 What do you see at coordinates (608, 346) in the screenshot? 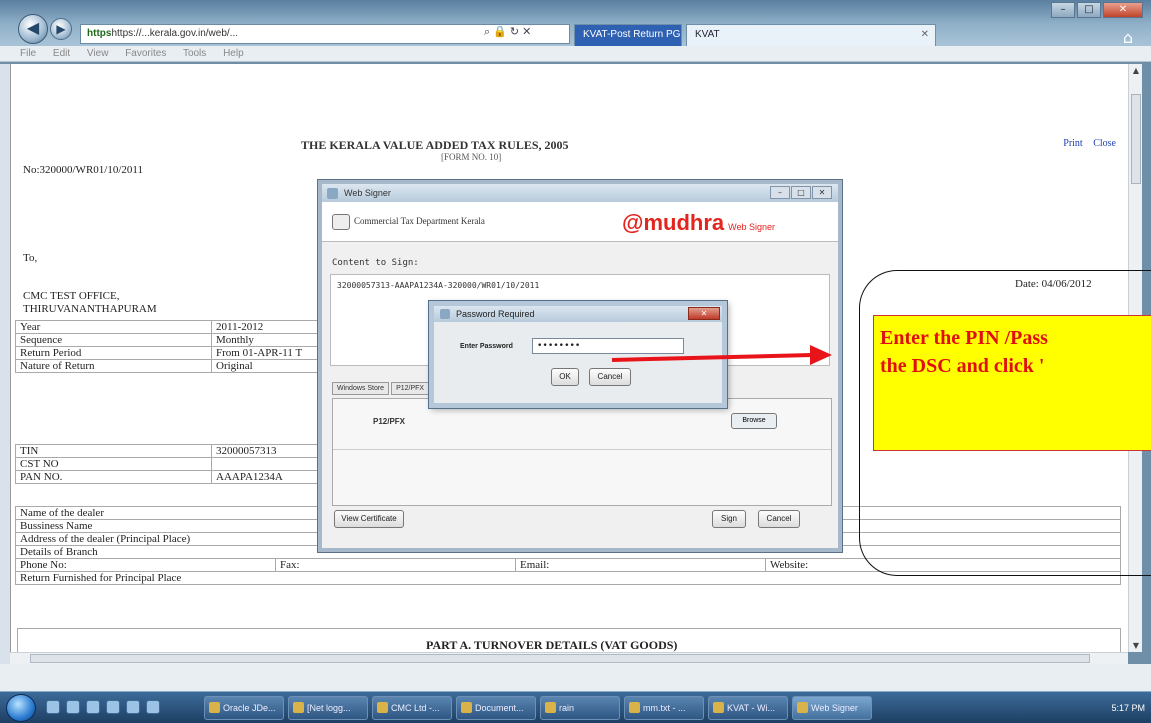
I see `password-input: ••••••••` at bounding box center [608, 346].